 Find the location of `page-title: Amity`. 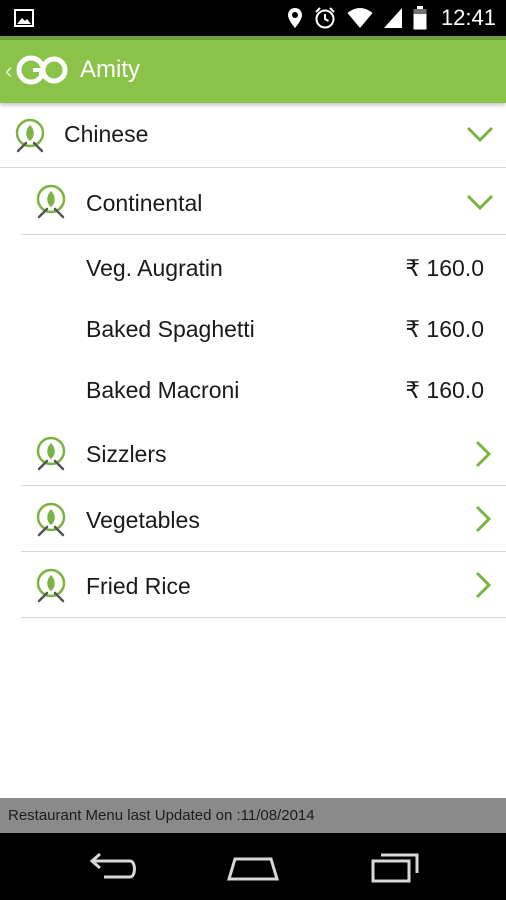

page-title: Amity is located at coordinates (110, 69).